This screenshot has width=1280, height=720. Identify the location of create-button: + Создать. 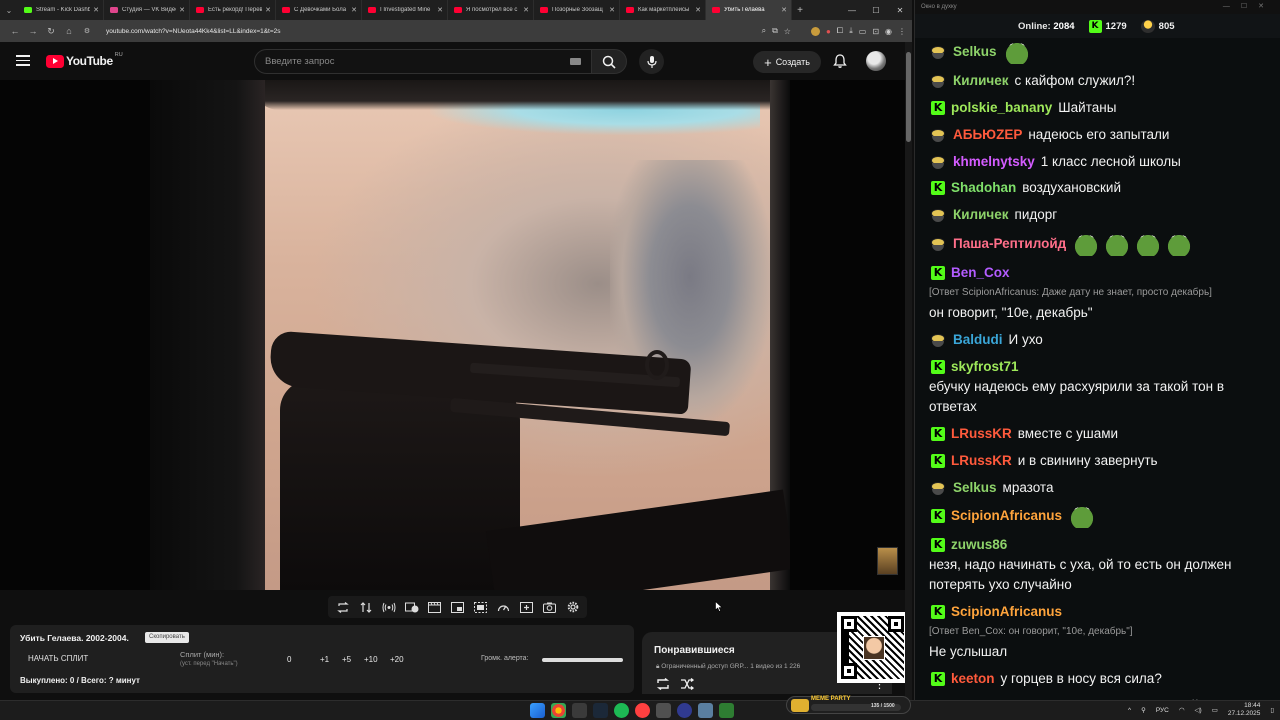
(787, 62).